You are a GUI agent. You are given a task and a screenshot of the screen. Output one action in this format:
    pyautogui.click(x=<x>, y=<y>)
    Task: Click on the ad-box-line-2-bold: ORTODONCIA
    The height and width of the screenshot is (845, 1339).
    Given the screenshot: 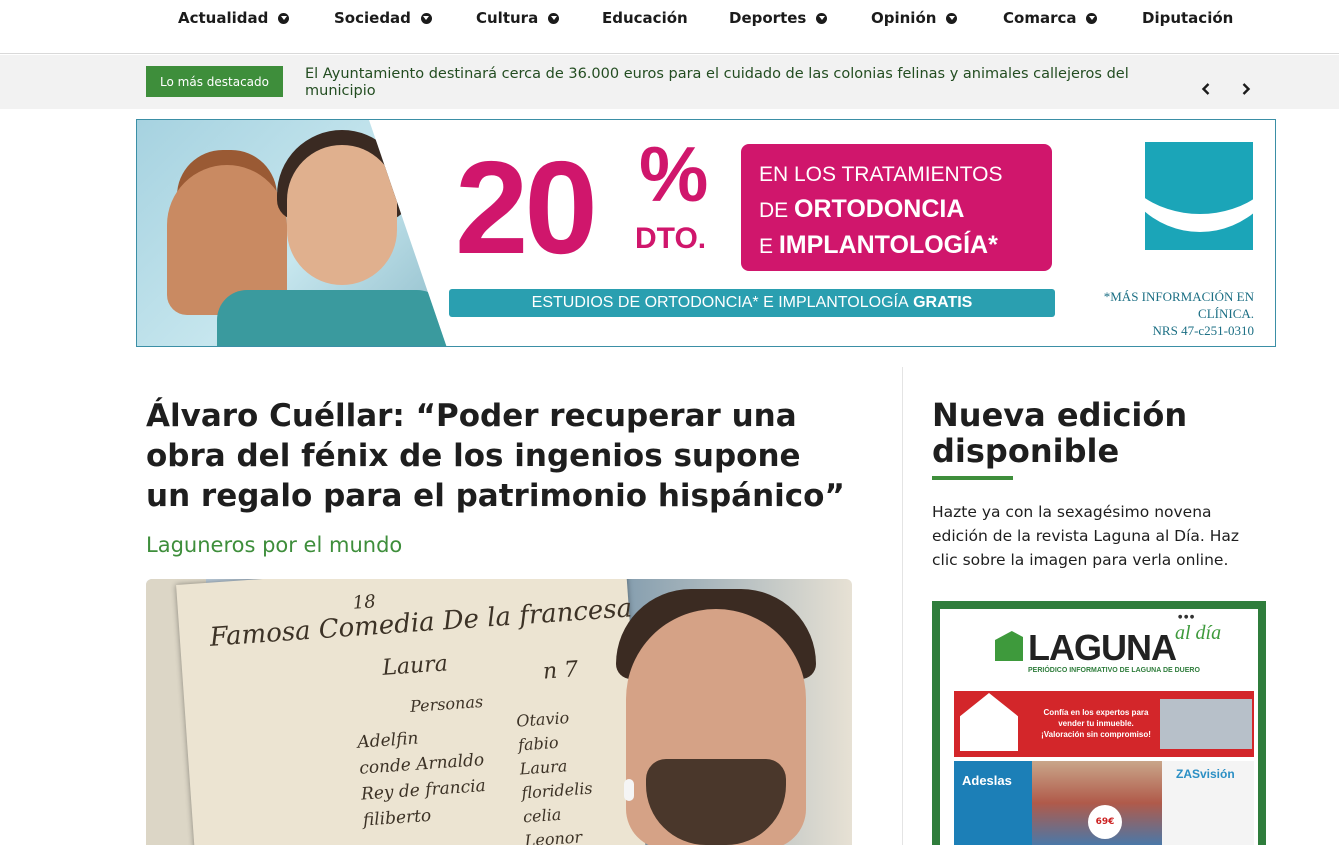 What is the action you would take?
    pyautogui.click(x=879, y=209)
    